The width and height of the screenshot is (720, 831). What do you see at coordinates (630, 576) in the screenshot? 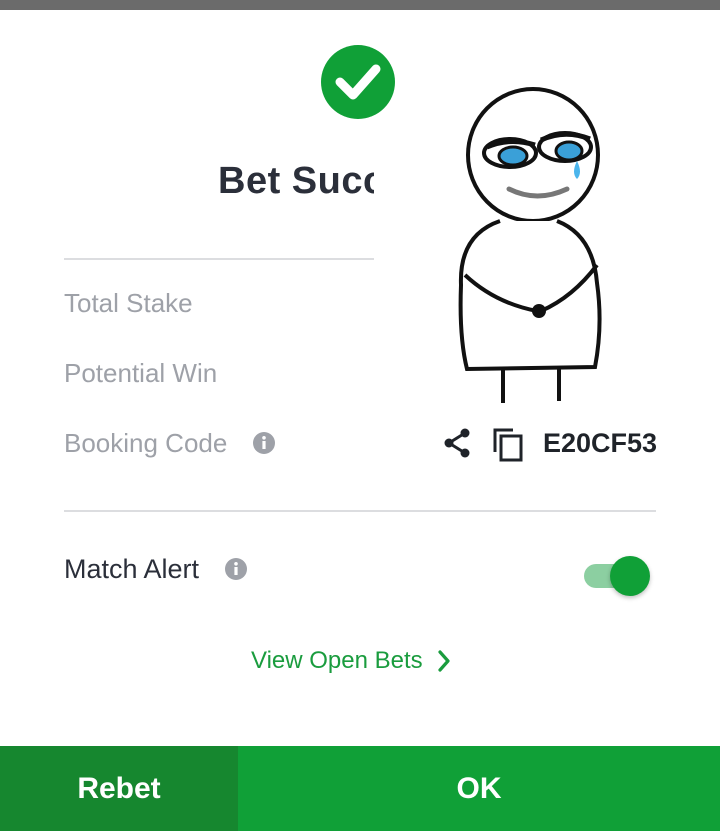
I see `toggle-knob` at bounding box center [630, 576].